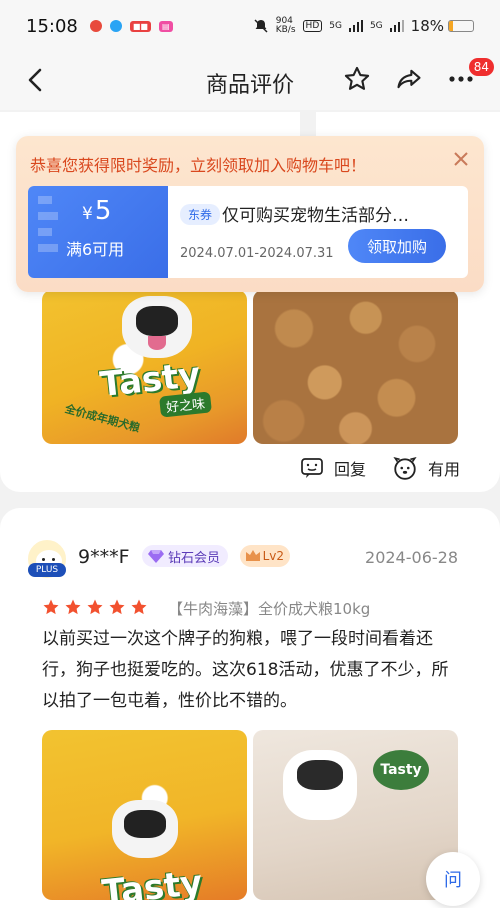 This screenshot has width=500, height=908. What do you see at coordinates (273, 556) in the screenshot?
I see `level-label: Lv2` at bounding box center [273, 556].